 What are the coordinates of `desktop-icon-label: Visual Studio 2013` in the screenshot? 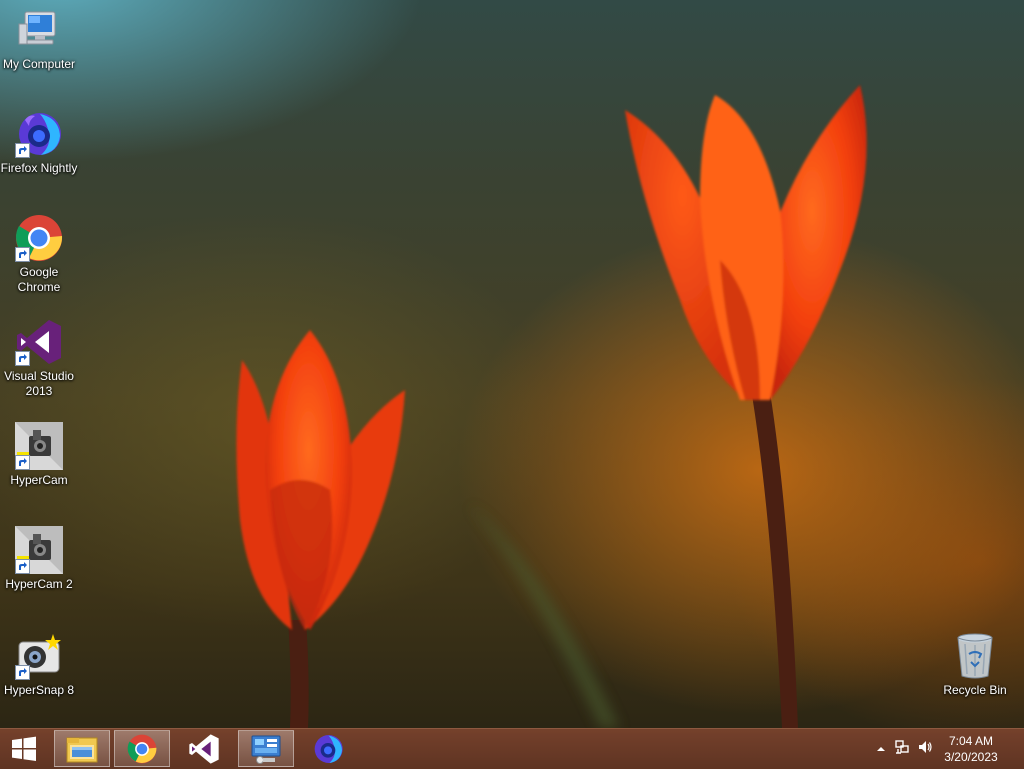 It's located at (39, 383).